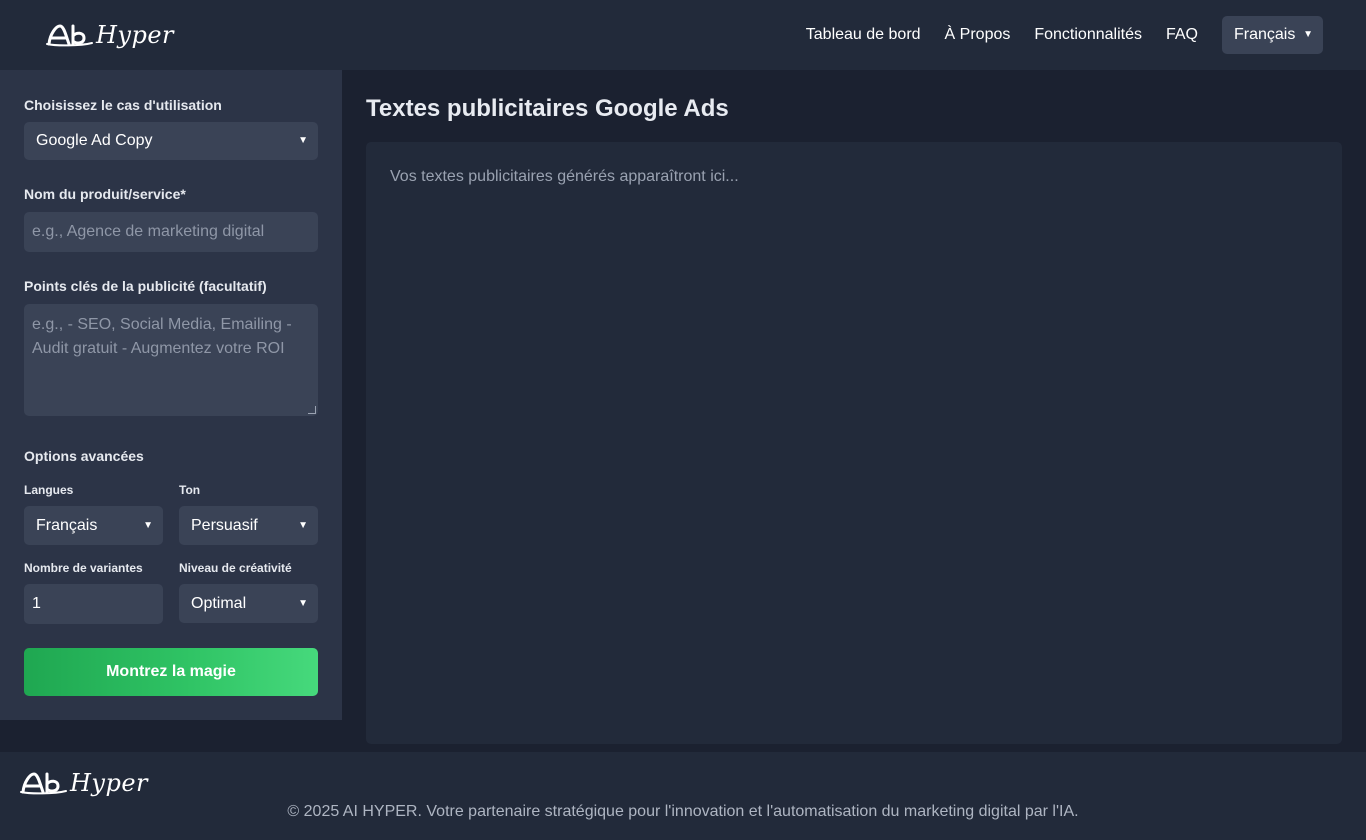 The width and height of the screenshot is (1366, 840). I want to click on language-select: Français ▼, so click(1272, 35).